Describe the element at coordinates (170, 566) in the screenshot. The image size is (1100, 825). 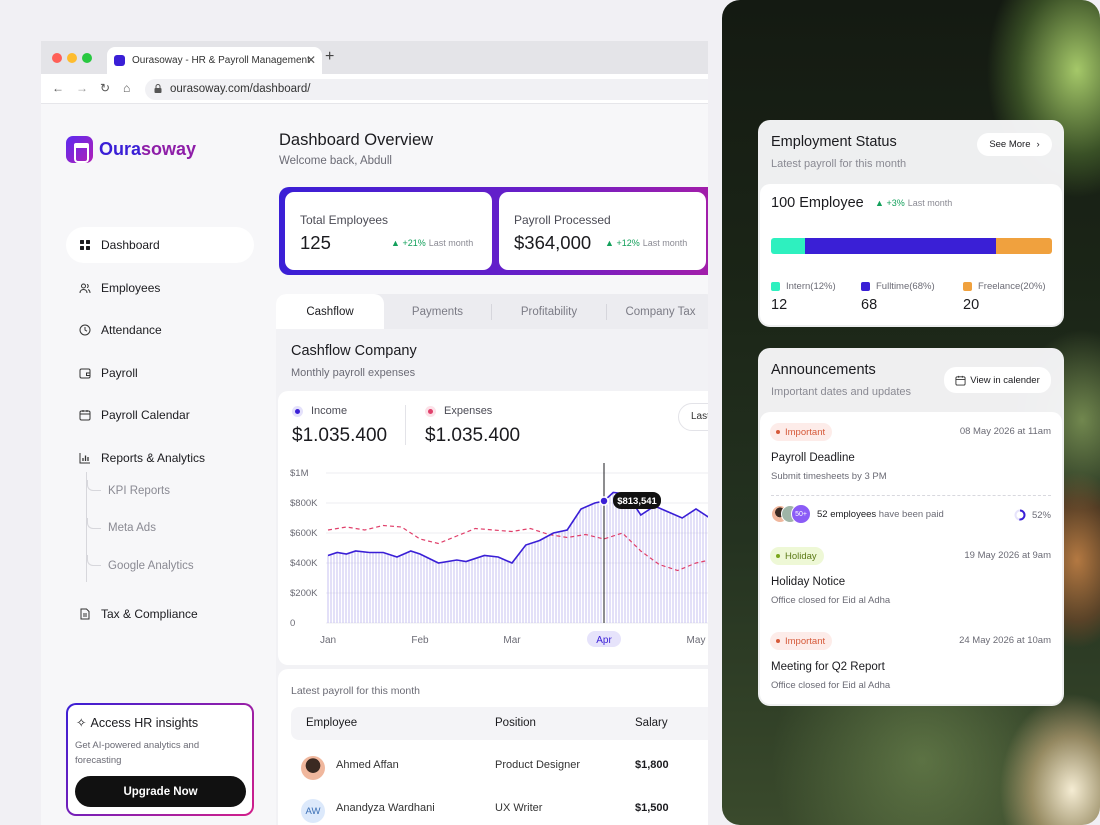
I see `submenu-item-google-analytics: Google Analytics` at that location.